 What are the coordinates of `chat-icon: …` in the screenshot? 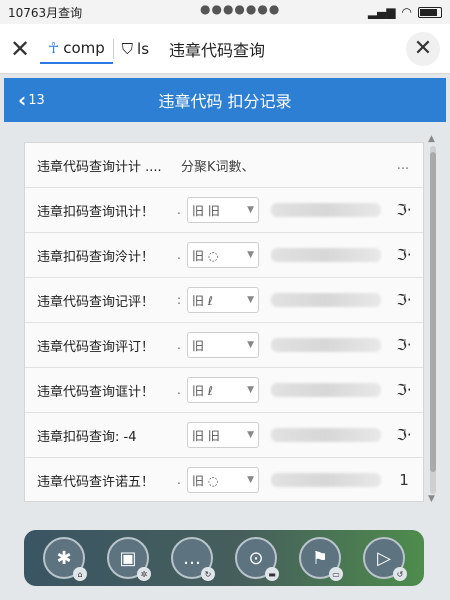 It's located at (192, 558).